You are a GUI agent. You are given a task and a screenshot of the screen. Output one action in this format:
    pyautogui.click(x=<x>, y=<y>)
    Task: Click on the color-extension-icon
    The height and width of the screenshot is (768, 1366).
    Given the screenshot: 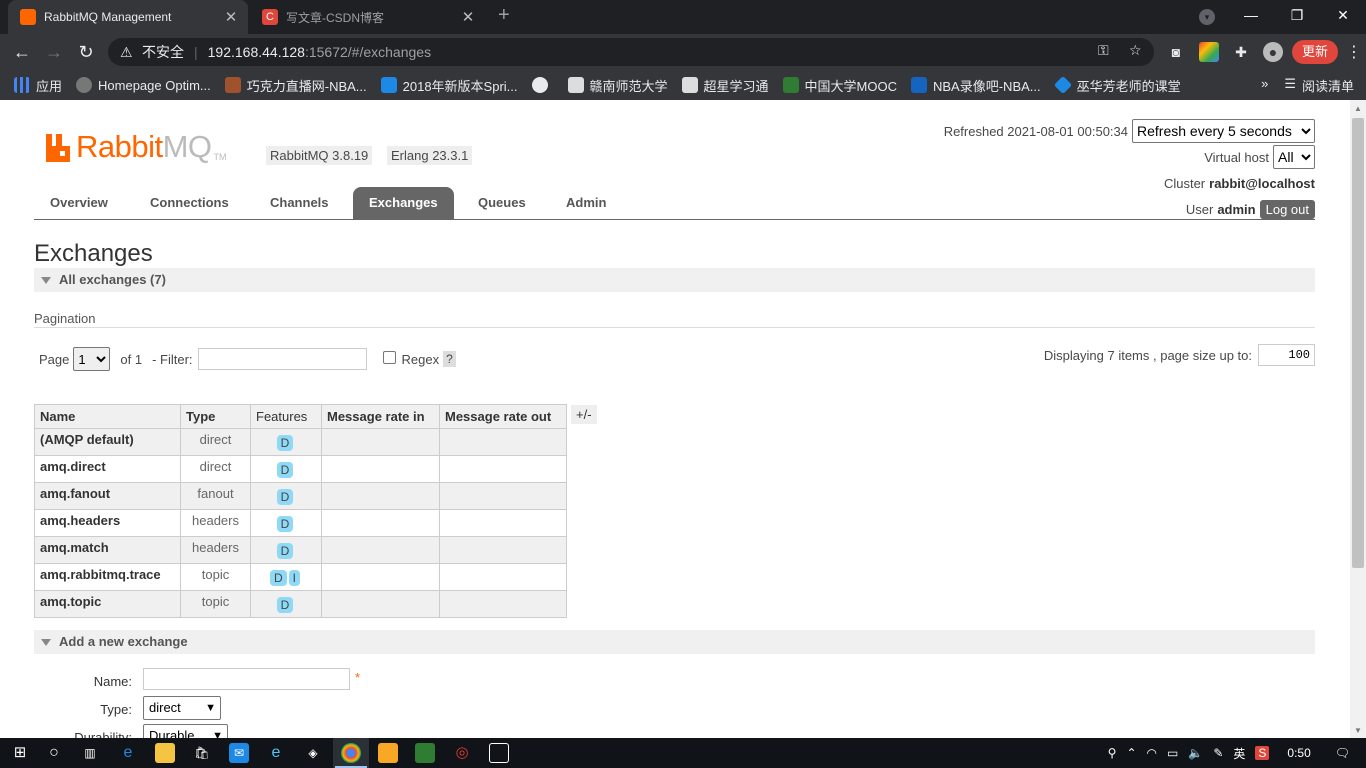 What is the action you would take?
    pyautogui.click(x=1209, y=52)
    